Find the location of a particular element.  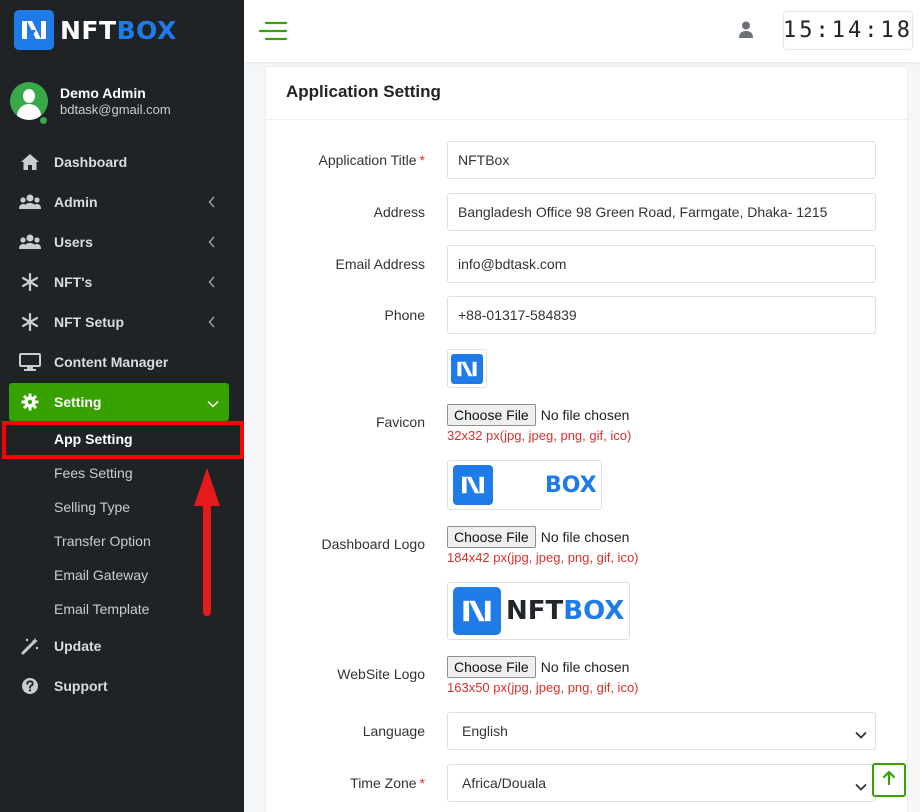

favicon-file-input: Choose File No file chosen is located at coordinates (538, 415).